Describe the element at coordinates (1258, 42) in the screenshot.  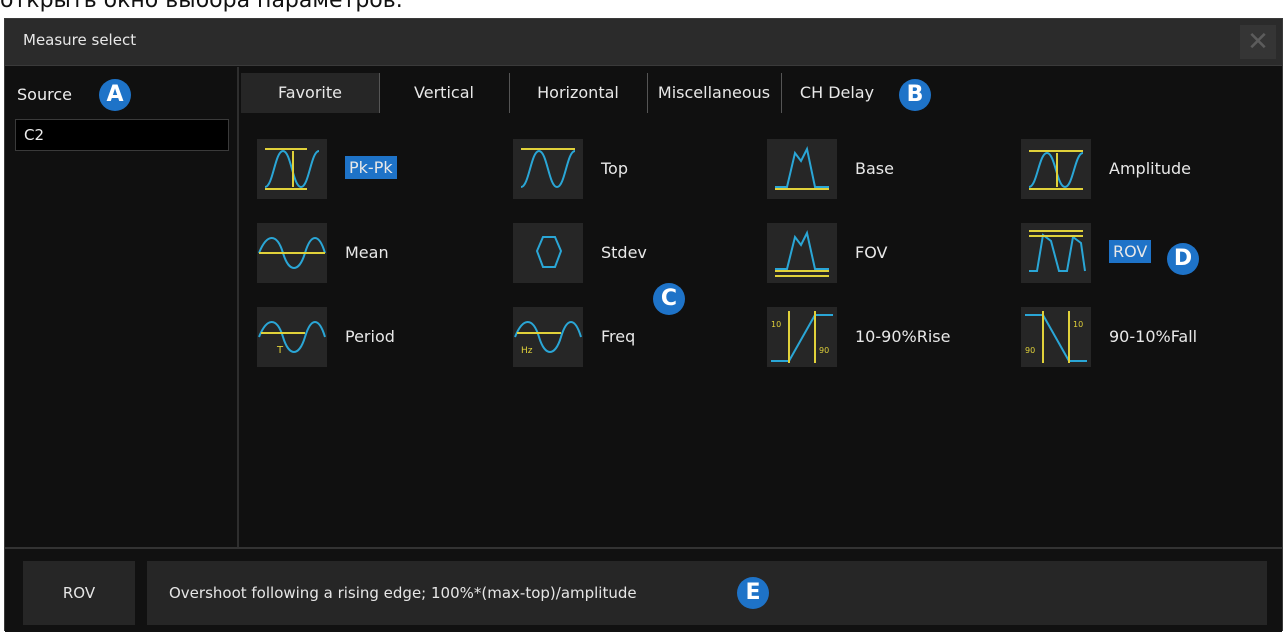
I see `close-icon: ✕` at that location.